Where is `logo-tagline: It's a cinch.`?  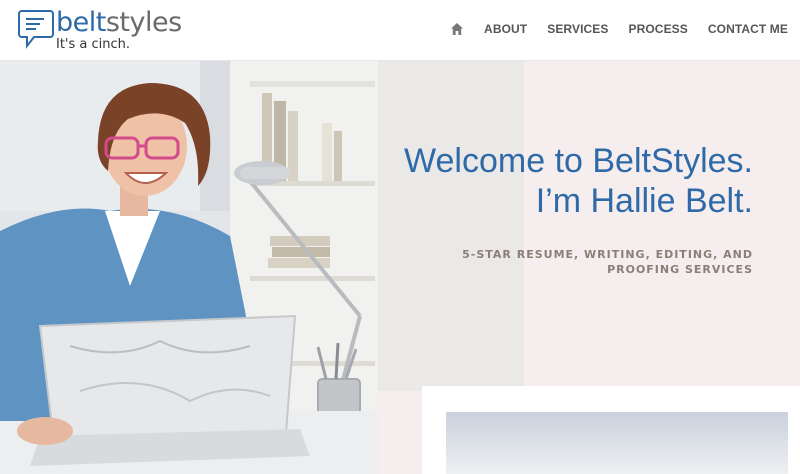
logo-tagline: It's a cinch. is located at coordinates (93, 44).